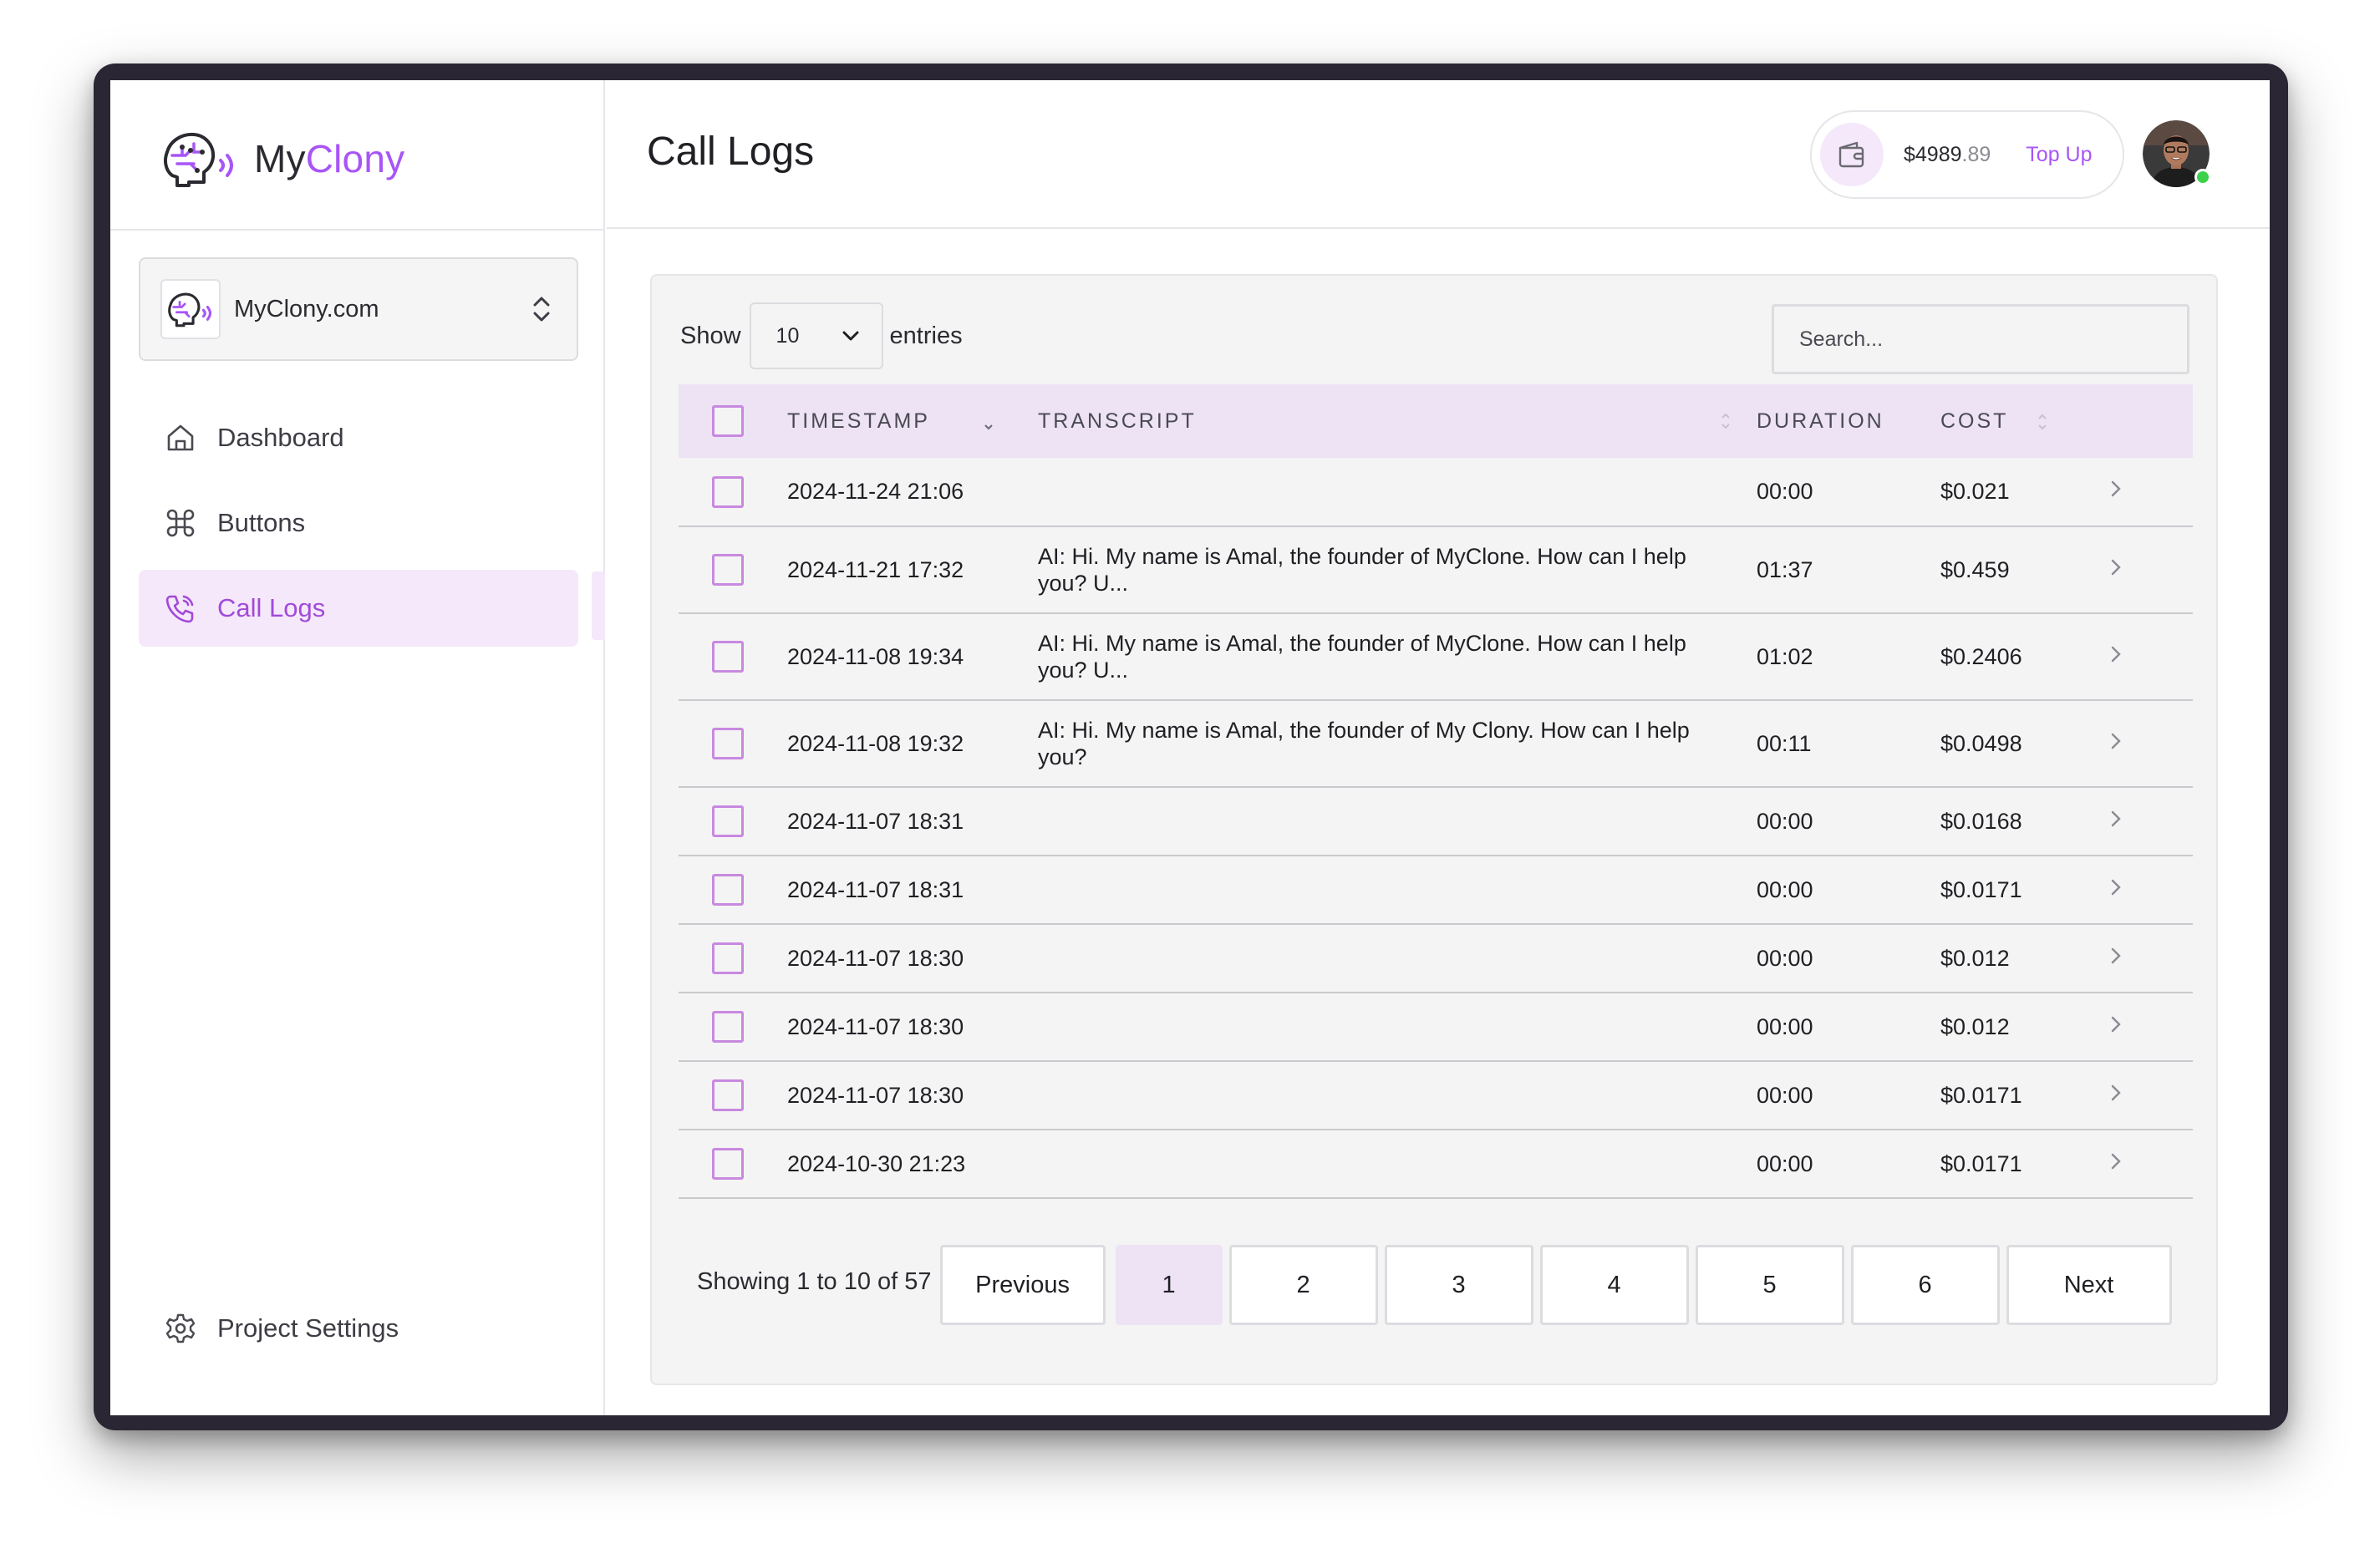  I want to click on page-button-1: 1, so click(1169, 1285).